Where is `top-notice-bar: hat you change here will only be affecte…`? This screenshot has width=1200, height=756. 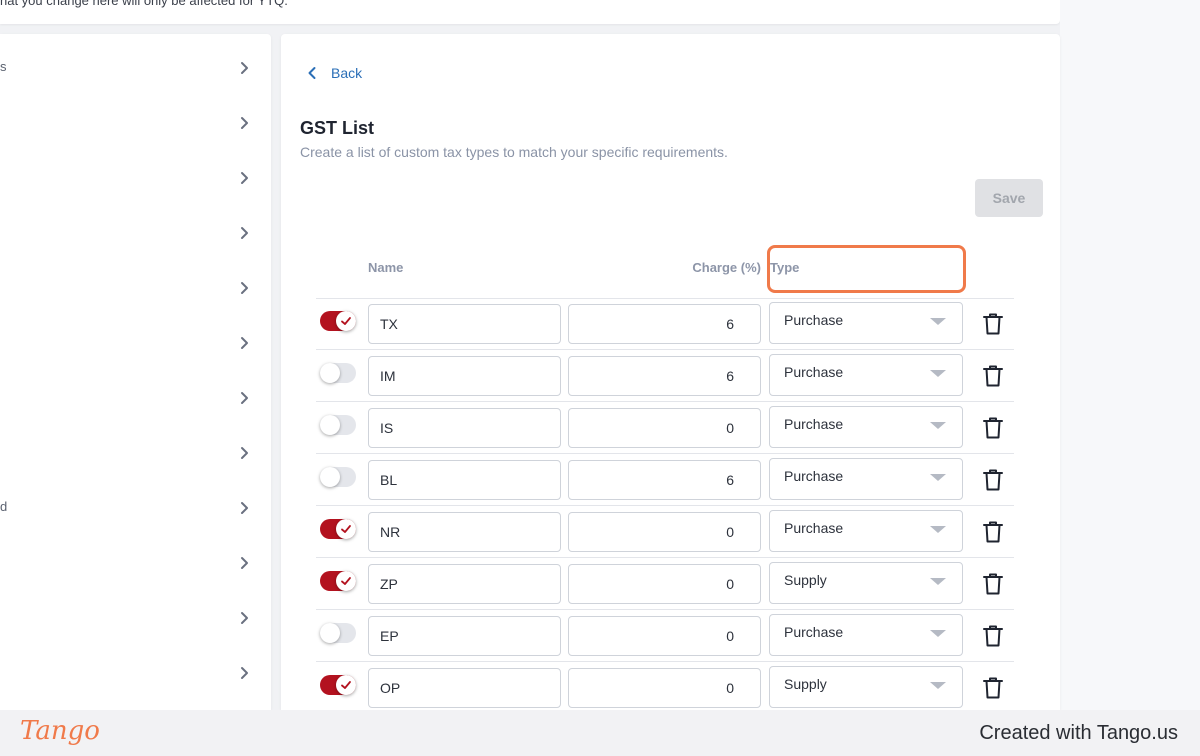
top-notice-bar: hat you change here will only be affecte… is located at coordinates (530, 12).